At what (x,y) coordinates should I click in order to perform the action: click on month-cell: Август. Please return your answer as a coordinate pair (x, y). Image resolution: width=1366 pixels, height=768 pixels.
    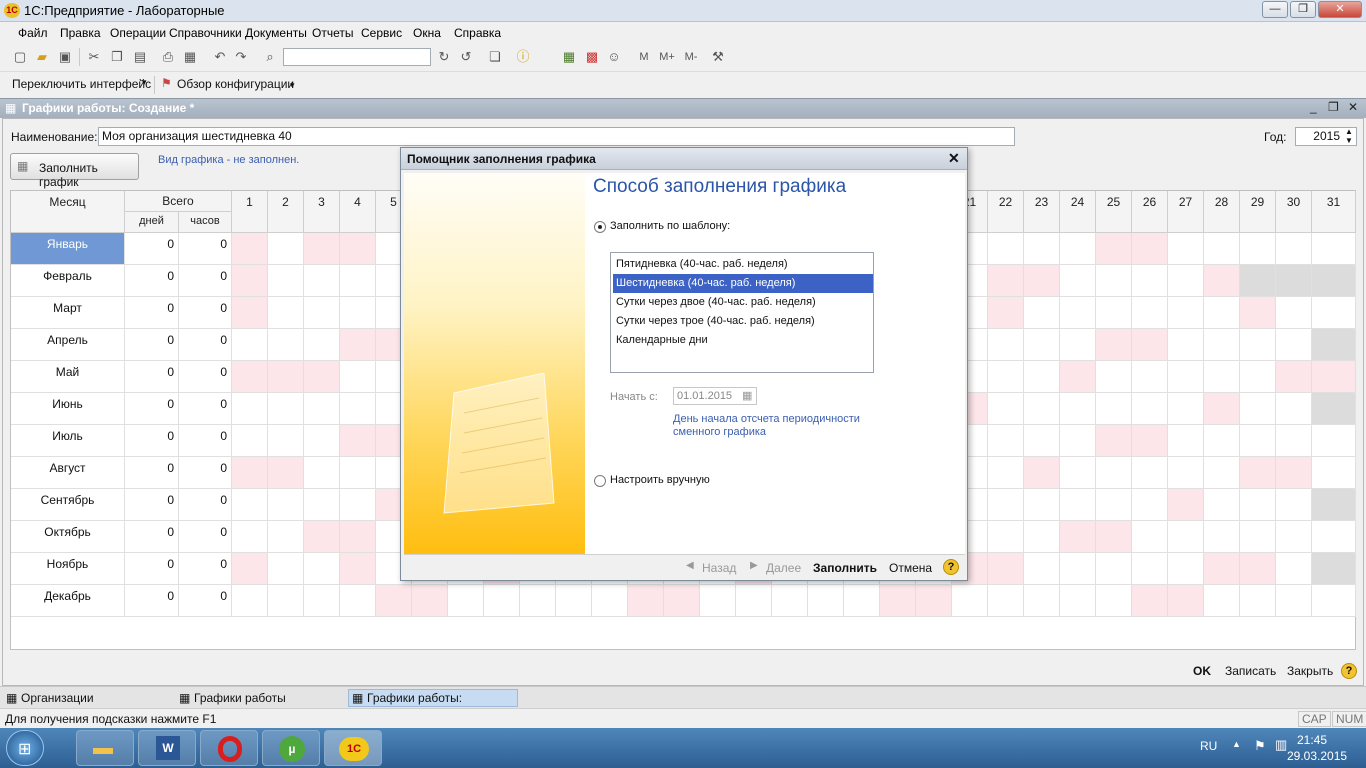
    Looking at the image, I should click on (68, 473).